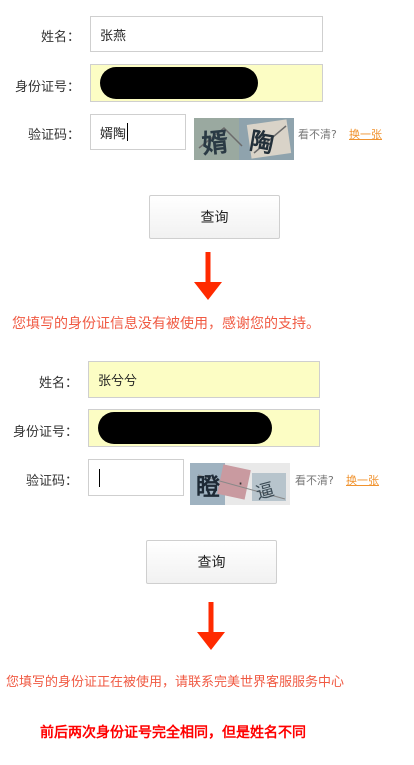 This screenshot has width=414, height=765. What do you see at coordinates (173, 733) in the screenshot?
I see `footnote: 前后两次身份证号完全相同，但是姓名不同` at bounding box center [173, 733].